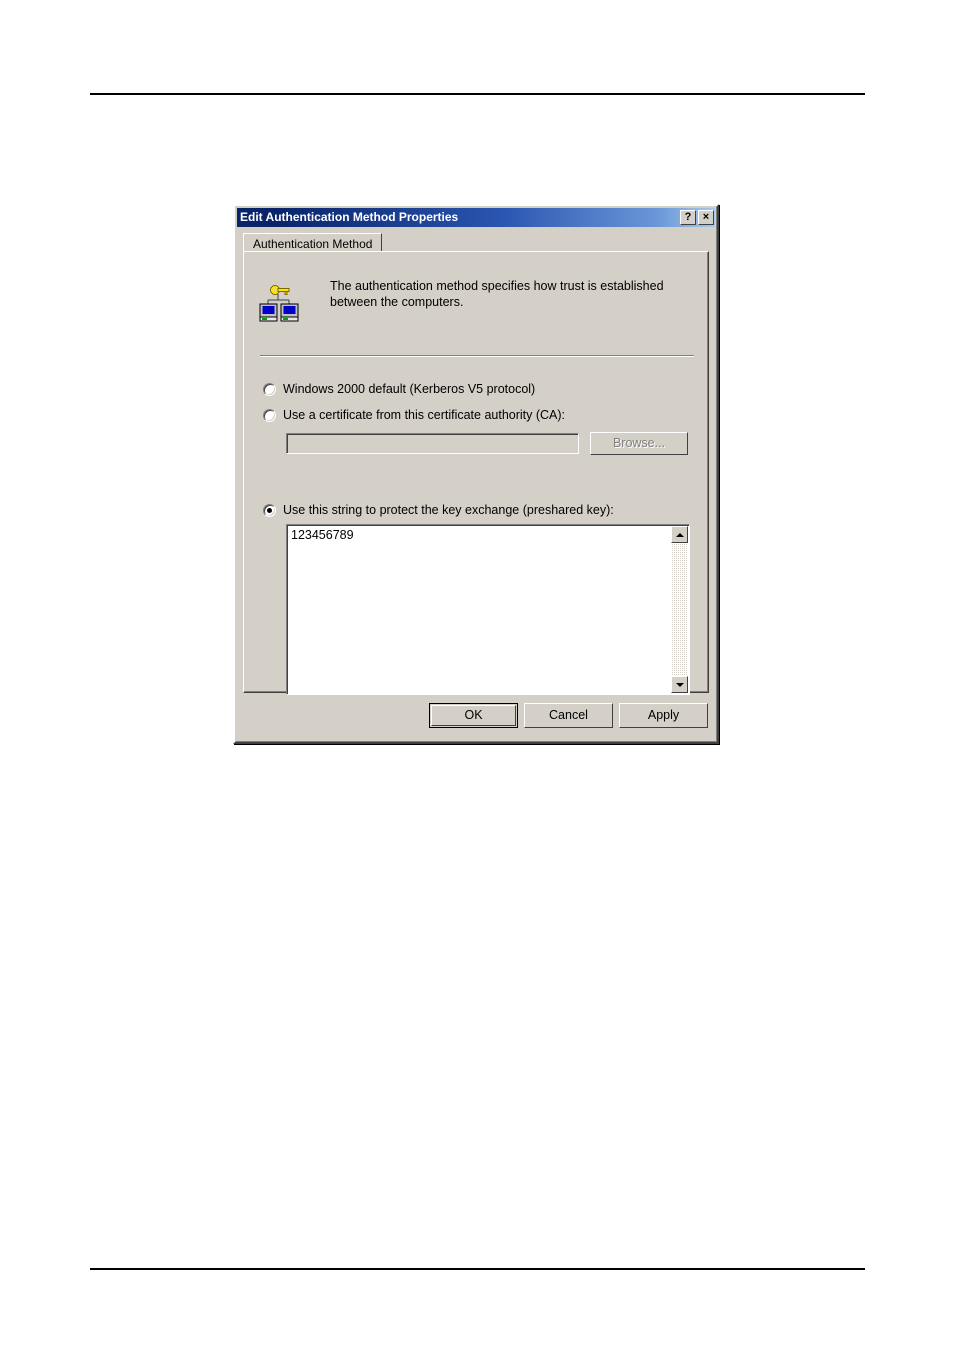  What do you see at coordinates (663, 715) in the screenshot?
I see `apply-button: Apply` at bounding box center [663, 715].